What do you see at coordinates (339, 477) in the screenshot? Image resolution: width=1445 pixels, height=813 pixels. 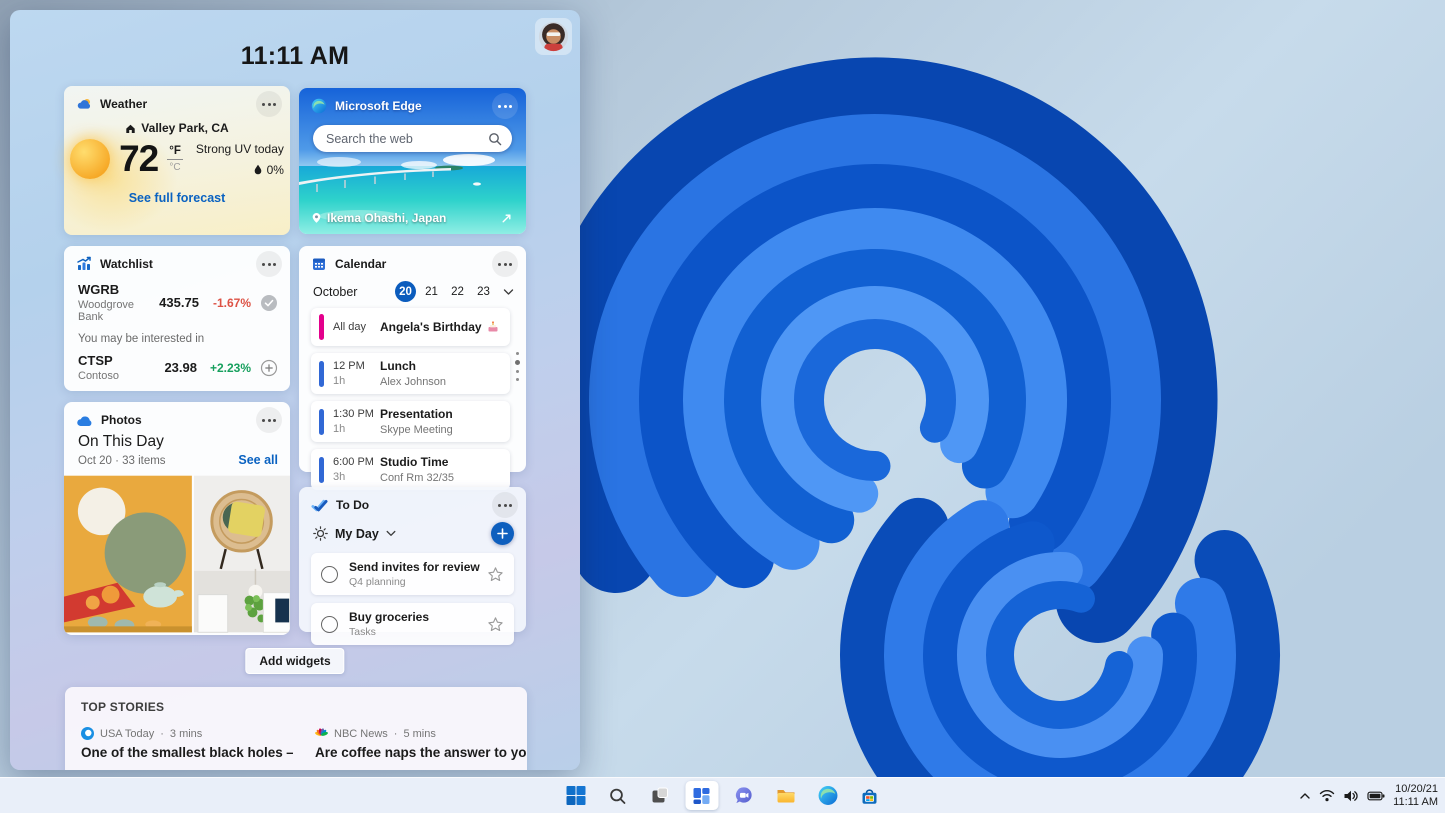 I see `event-duration: 3h` at bounding box center [339, 477].